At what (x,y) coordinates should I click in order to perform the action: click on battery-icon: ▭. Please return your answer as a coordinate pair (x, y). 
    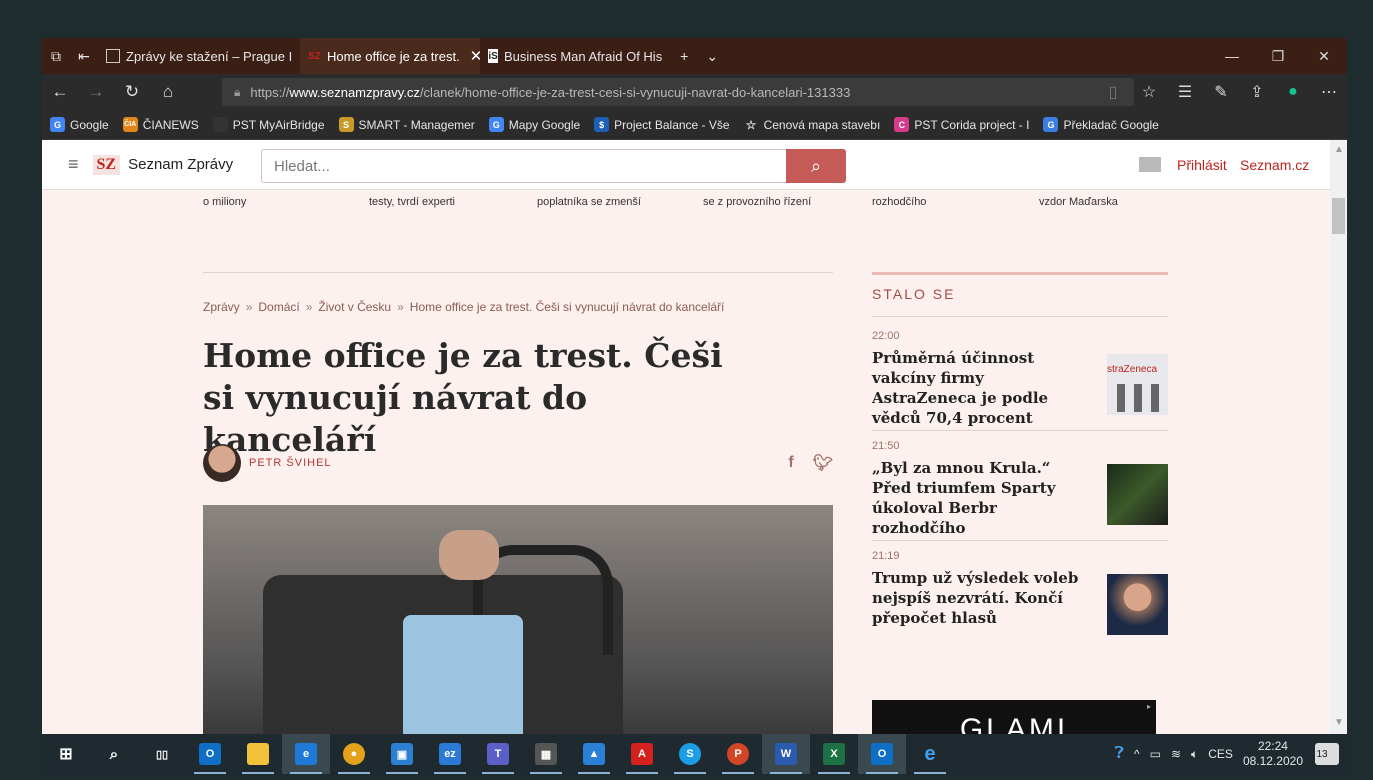
    Looking at the image, I should click on (1155, 754).